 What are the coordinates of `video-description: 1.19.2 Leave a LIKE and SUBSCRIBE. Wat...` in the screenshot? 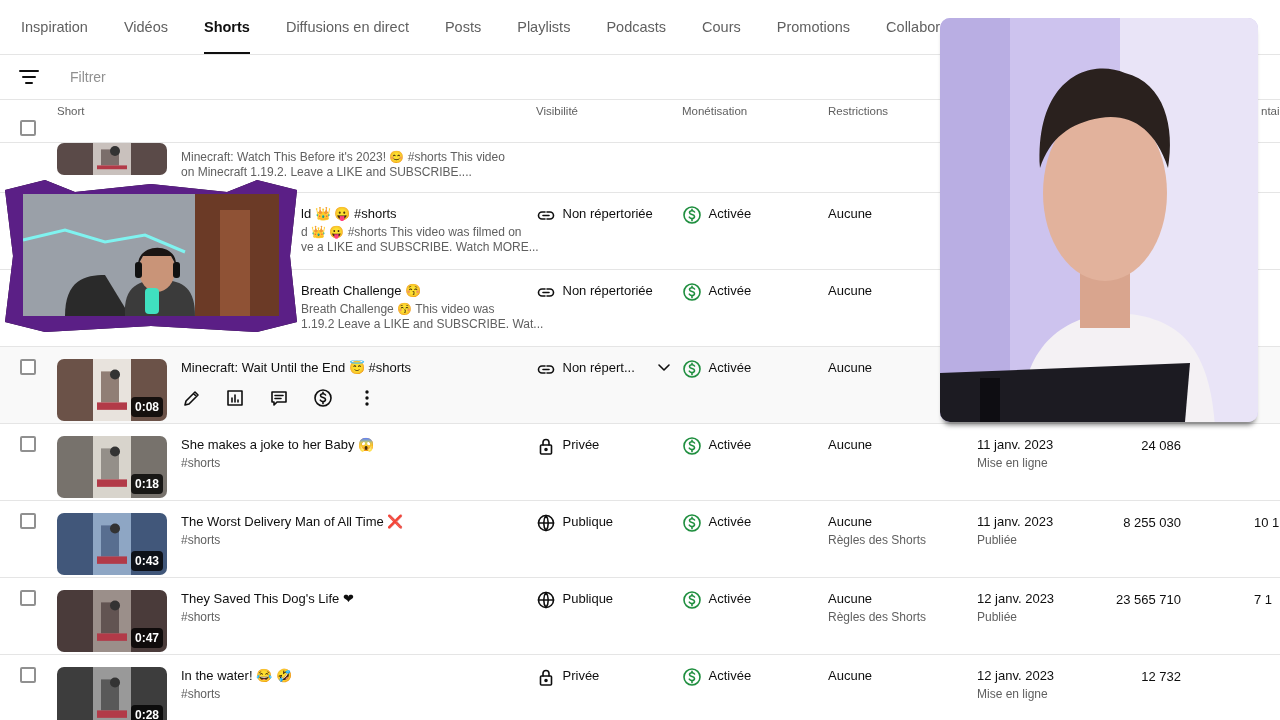 It's located at (422, 325).